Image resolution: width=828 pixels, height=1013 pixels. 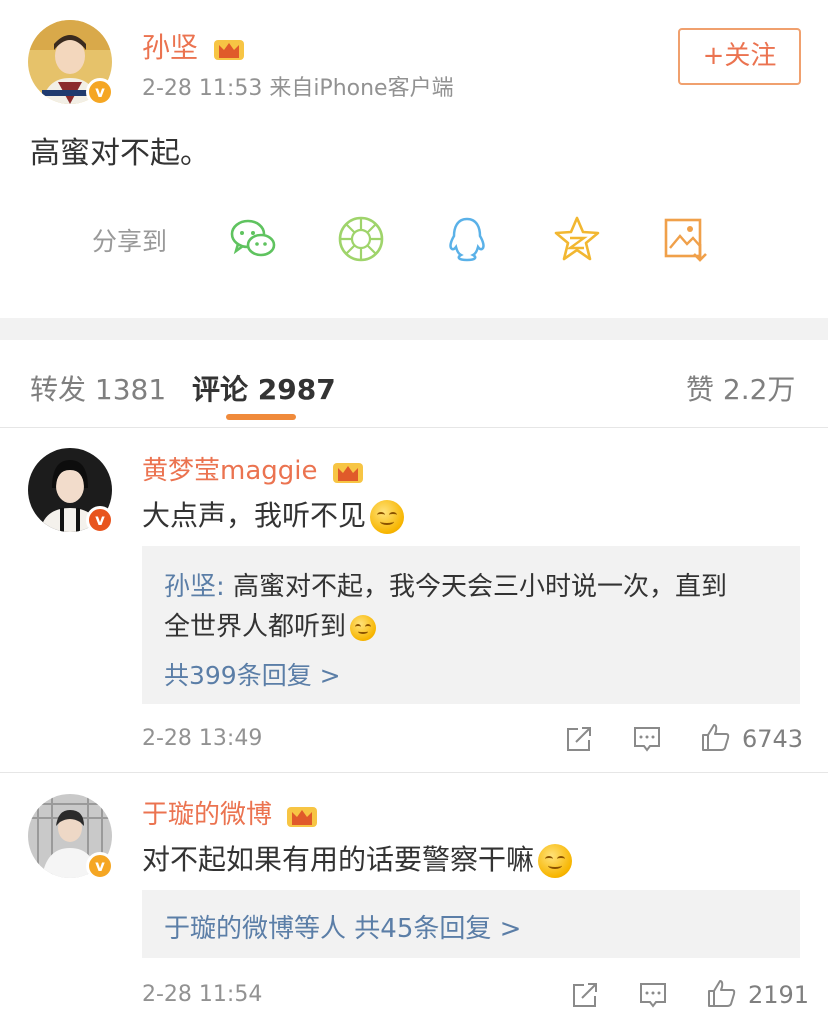 I want to click on more-replies-link: 共399条回复 >, so click(x=252, y=674).